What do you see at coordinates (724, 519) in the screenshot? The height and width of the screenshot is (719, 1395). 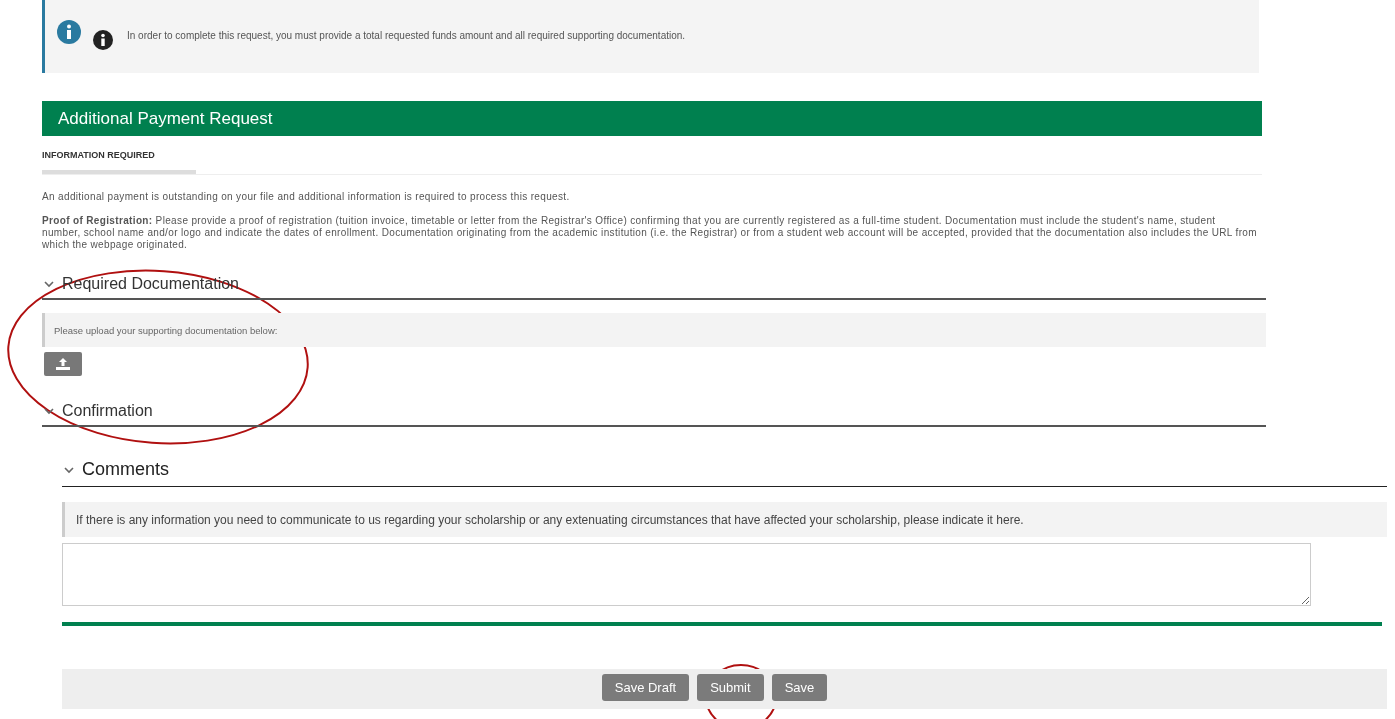 I see `comments-note: If there is any information you need to communicate to us regarding your scholarship or any extenuating circumstances that have affected your scholarship, please indicate it here.` at bounding box center [724, 519].